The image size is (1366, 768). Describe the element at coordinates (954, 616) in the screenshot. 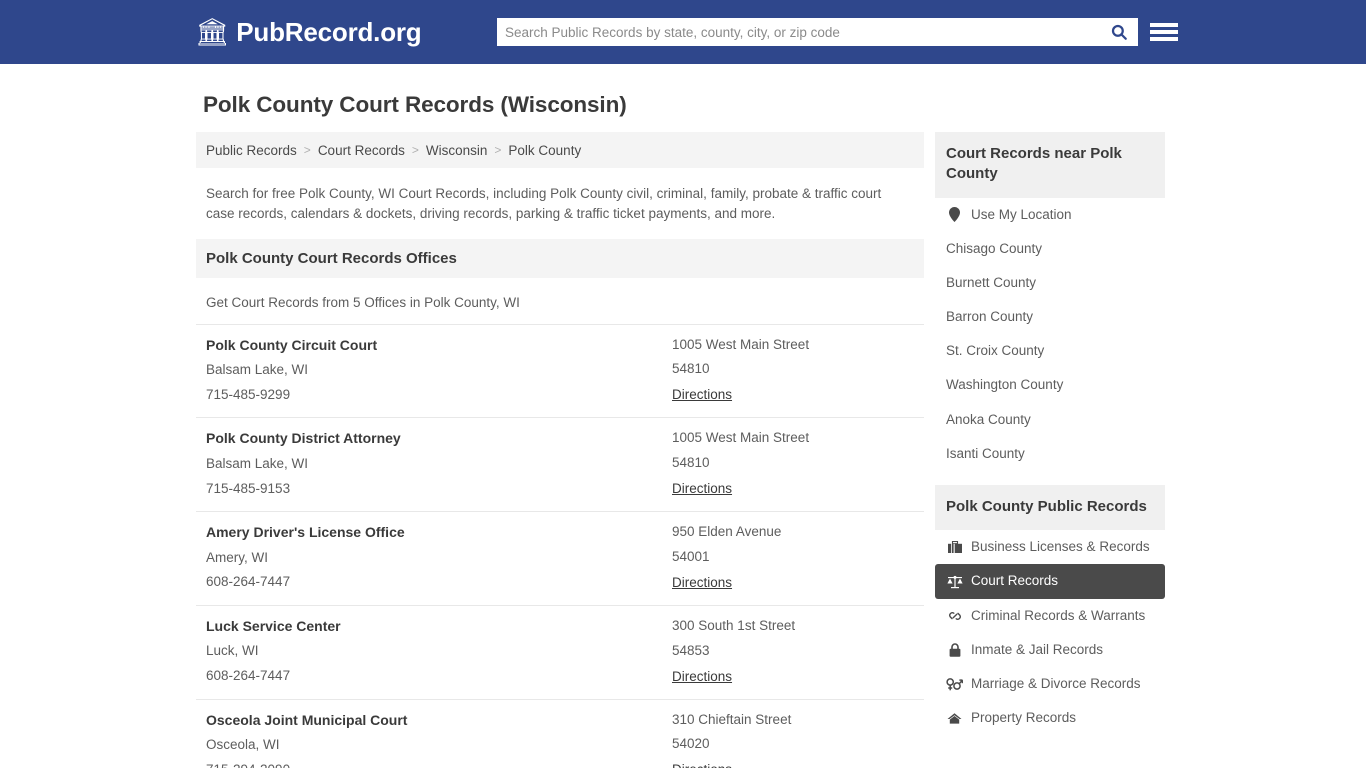

I see `chain-link-icon` at that location.